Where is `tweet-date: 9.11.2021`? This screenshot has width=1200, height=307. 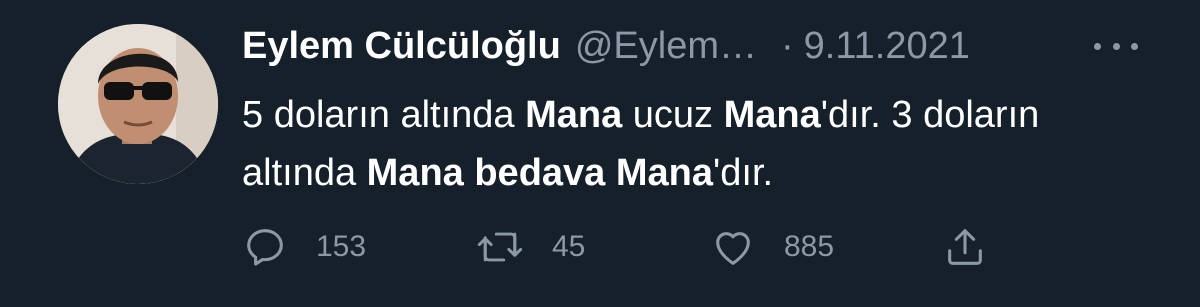 tweet-date: 9.11.2021 is located at coordinates (887, 46).